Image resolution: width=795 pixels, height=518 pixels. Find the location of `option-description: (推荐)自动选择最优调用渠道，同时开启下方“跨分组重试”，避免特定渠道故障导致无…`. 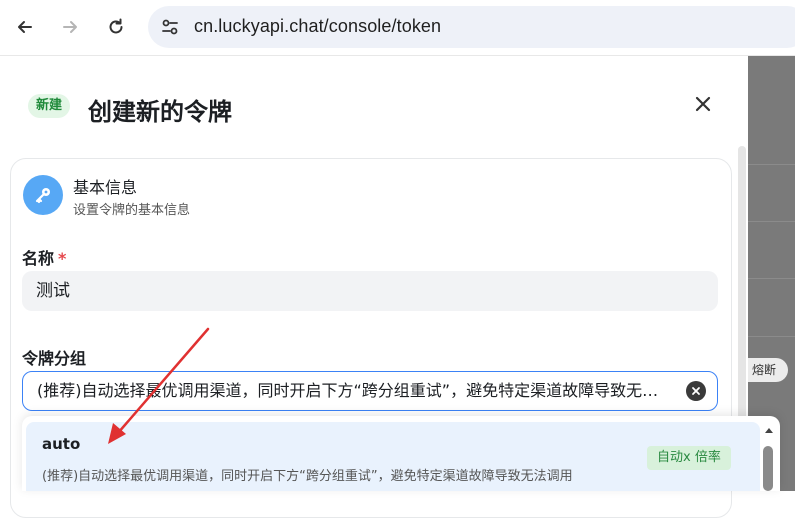

option-description: (推荐)自动选择最优调用渠道，同时开启下方“跨分组重试”，避免特定渠道故障导致无… is located at coordinates (307, 476).